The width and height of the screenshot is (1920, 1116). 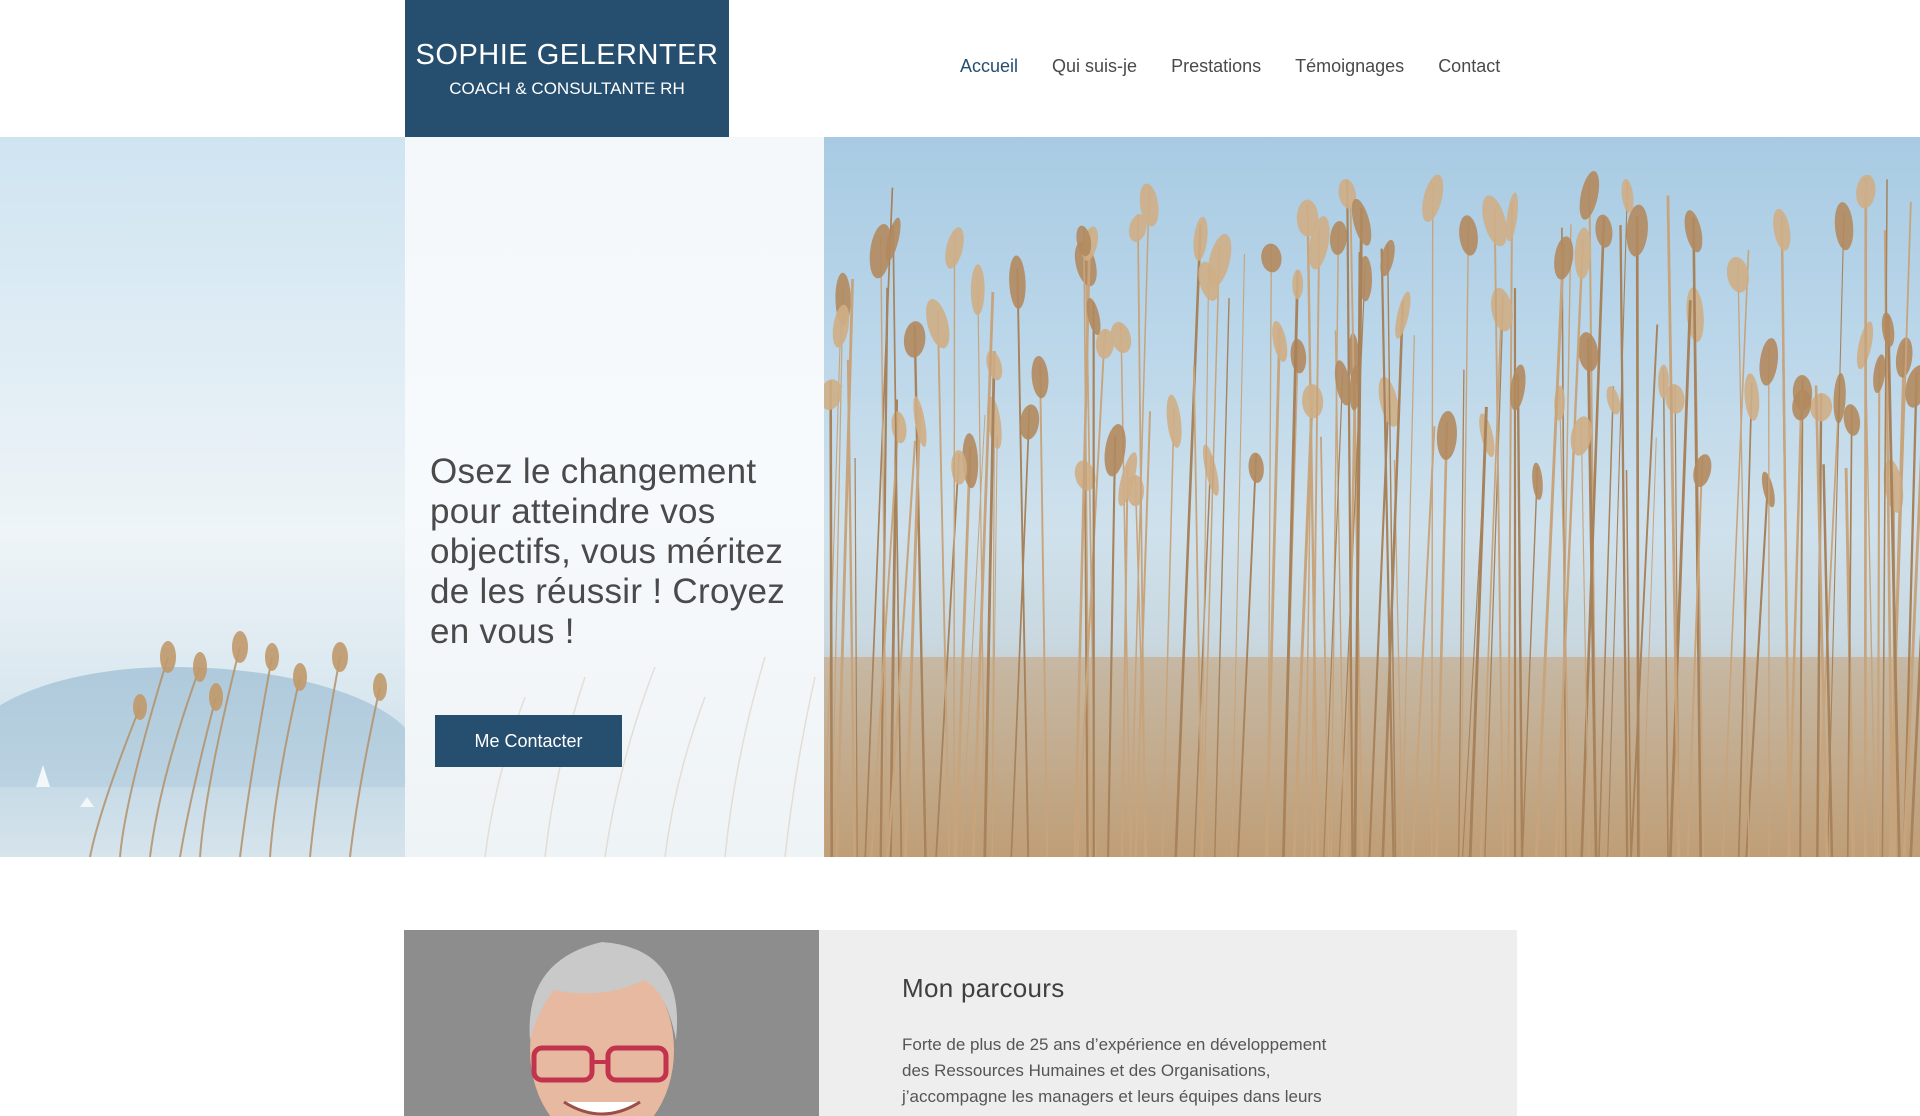 What do you see at coordinates (603, 1029) in the screenshot?
I see `portrait-illustration` at bounding box center [603, 1029].